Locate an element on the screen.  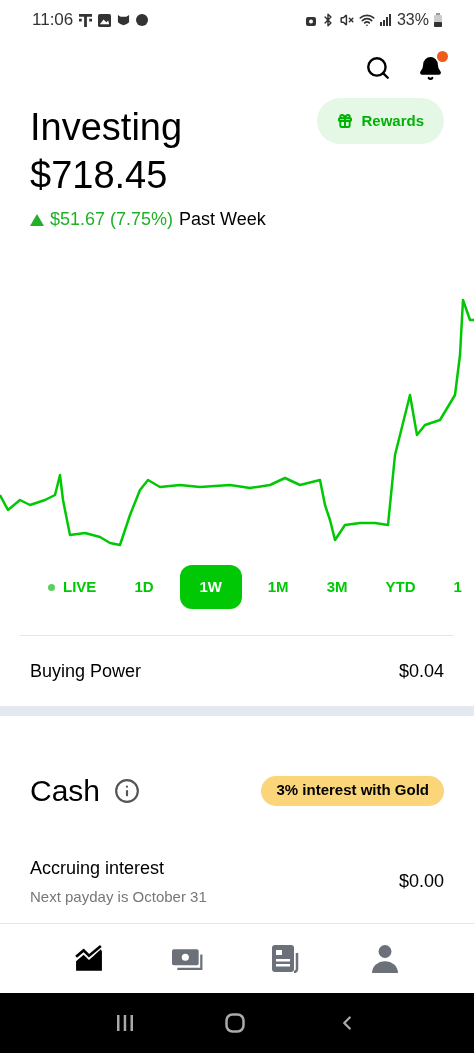
payday-note: Next payday is October 31 is located at coordinates (118, 897).